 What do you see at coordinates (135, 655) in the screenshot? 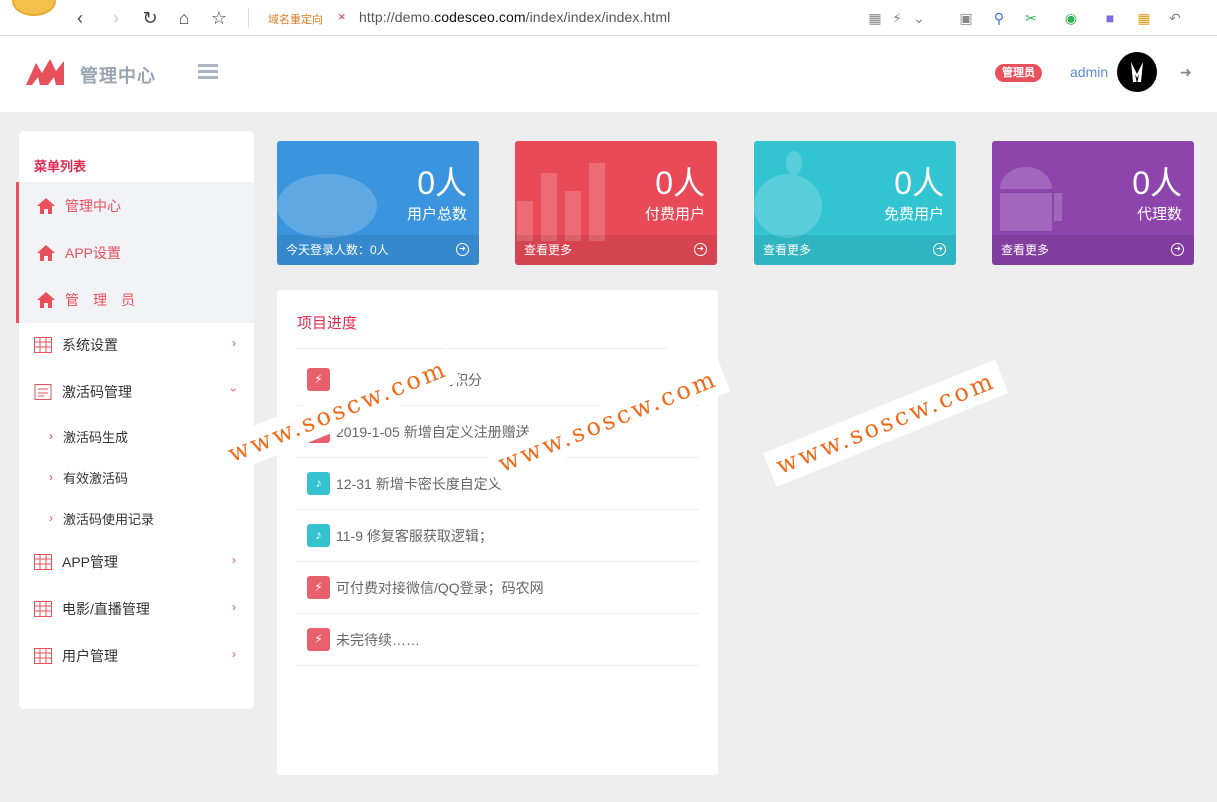
I see `sidebar-item-user-management: 用户管理 ›` at bounding box center [135, 655].